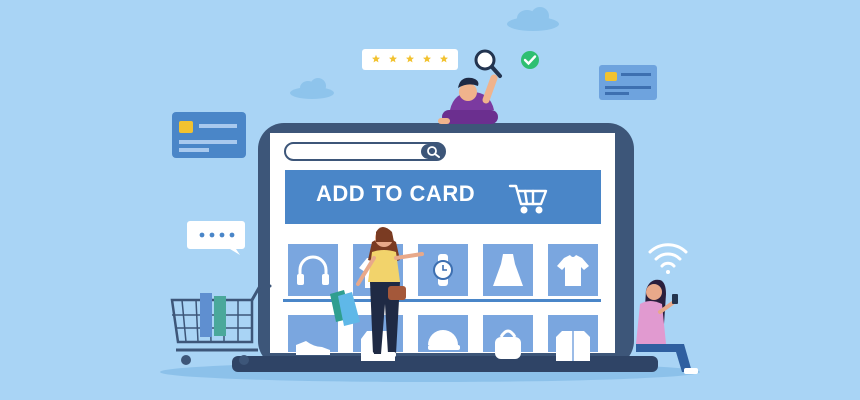 This screenshot has width=860, height=400. I want to click on laptop-base, so click(445, 364).